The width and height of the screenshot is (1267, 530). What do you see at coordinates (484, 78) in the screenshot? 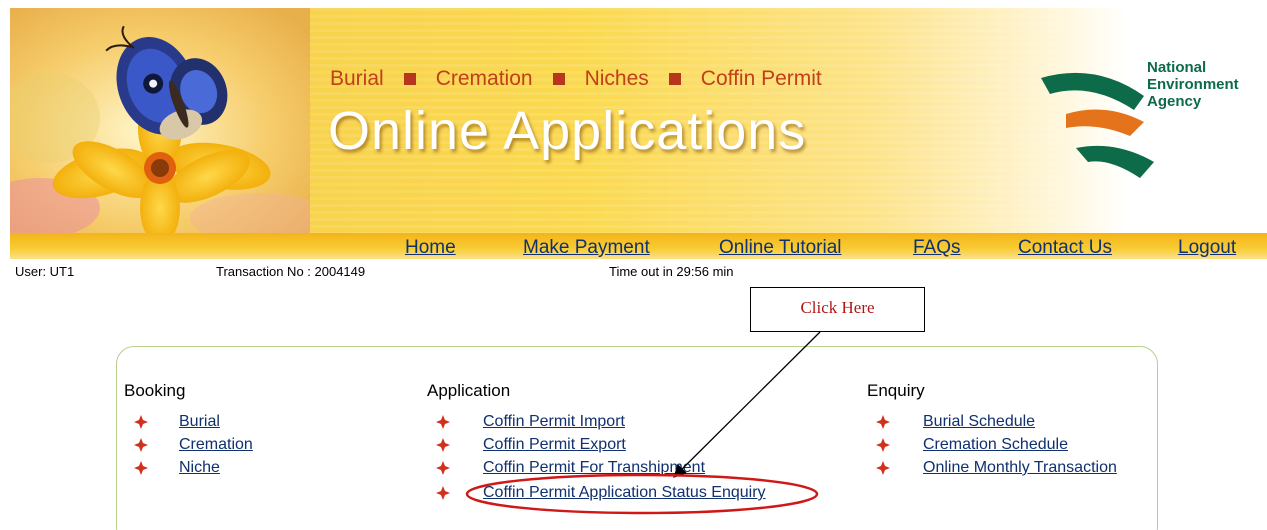
I see `category-cremation: Cremation` at bounding box center [484, 78].